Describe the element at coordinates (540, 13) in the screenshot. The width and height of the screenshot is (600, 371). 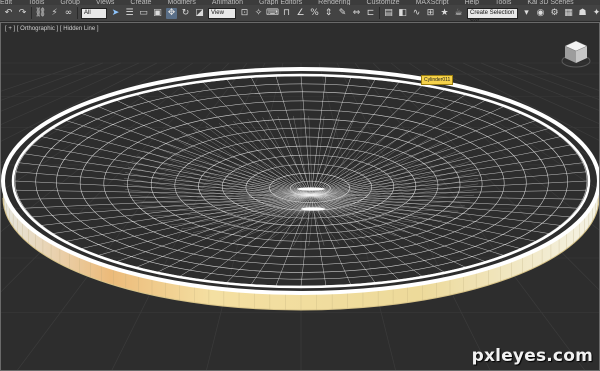
I see `material-editor-icon: ◉` at that location.